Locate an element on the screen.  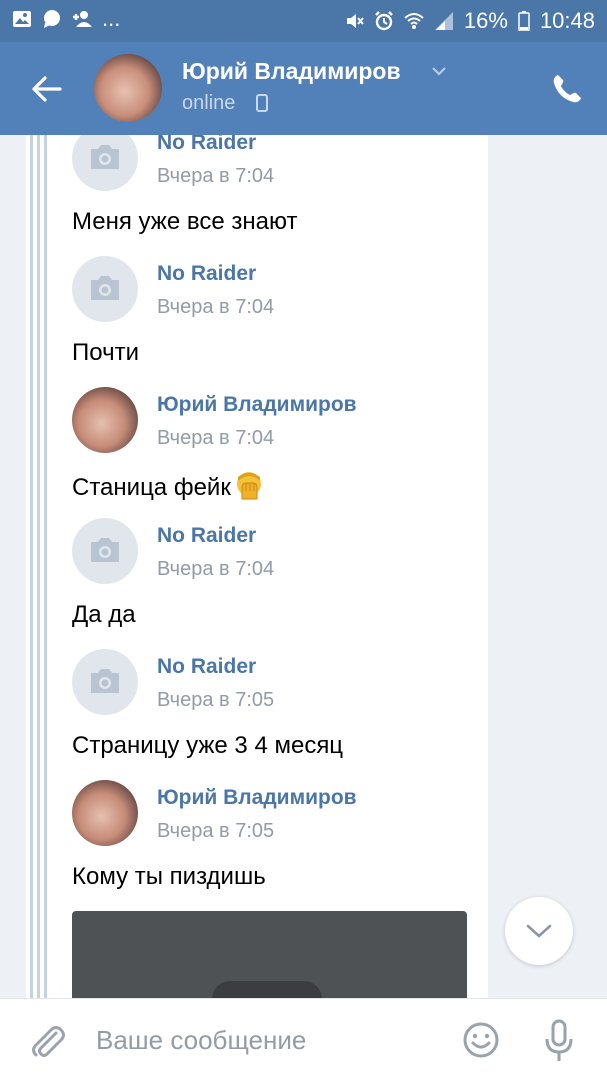
clock: 10:48 is located at coordinates (567, 20).